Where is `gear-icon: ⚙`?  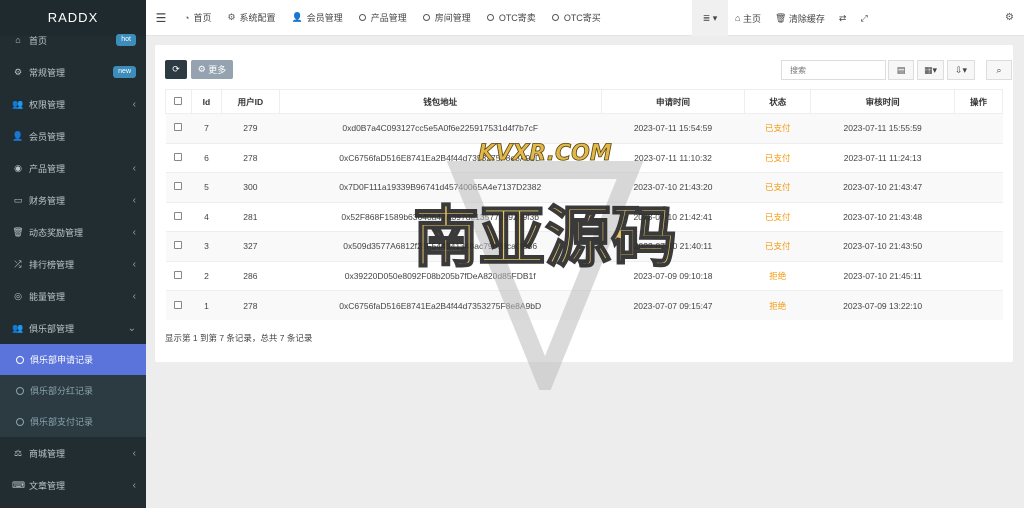
gear-icon: ⚙ is located at coordinates (203, 69).